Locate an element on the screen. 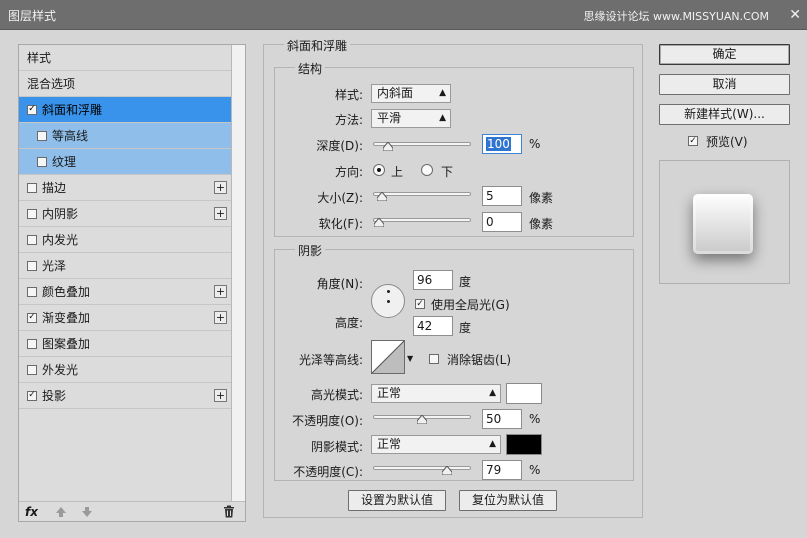 This screenshot has width=807, height=538. reset-default-button: 复位为默认值 is located at coordinates (508, 500).